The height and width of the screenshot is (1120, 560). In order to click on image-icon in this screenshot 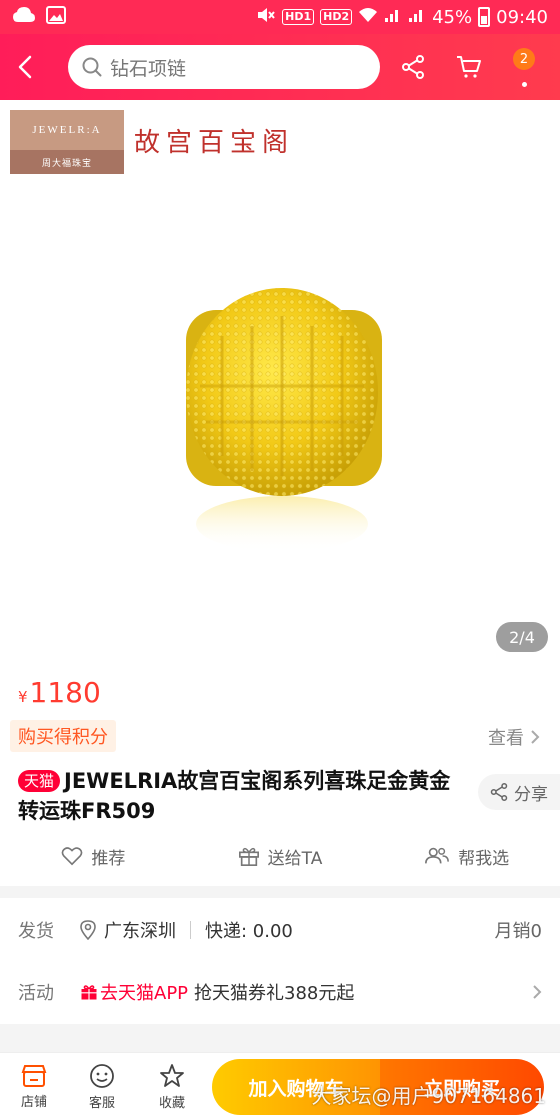, I will do `click(56, 17)`.